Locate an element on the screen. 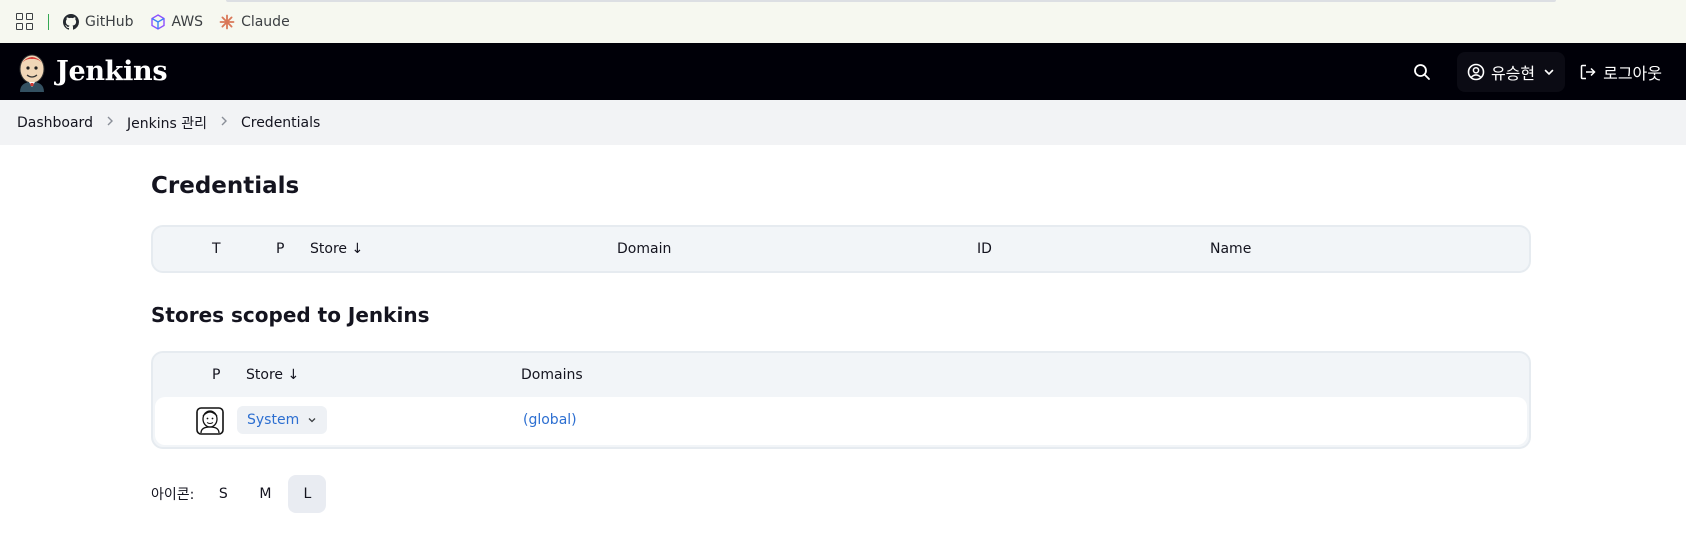 The width and height of the screenshot is (1686, 558). user-name: 유승현 is located at coordinates (1513, 73).